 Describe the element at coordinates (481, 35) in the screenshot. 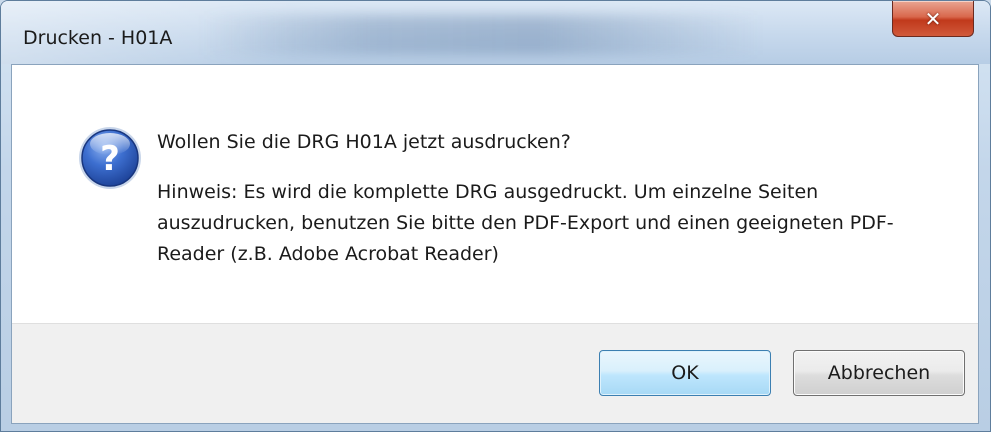

I see `title-bar-background` at that location.